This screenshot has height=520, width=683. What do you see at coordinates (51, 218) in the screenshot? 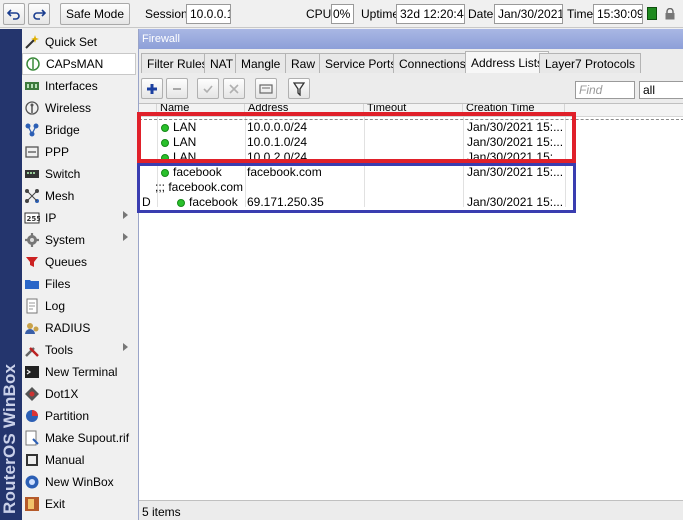
I see `sidebar-item-label: IP` at bounding box center [51, 218].